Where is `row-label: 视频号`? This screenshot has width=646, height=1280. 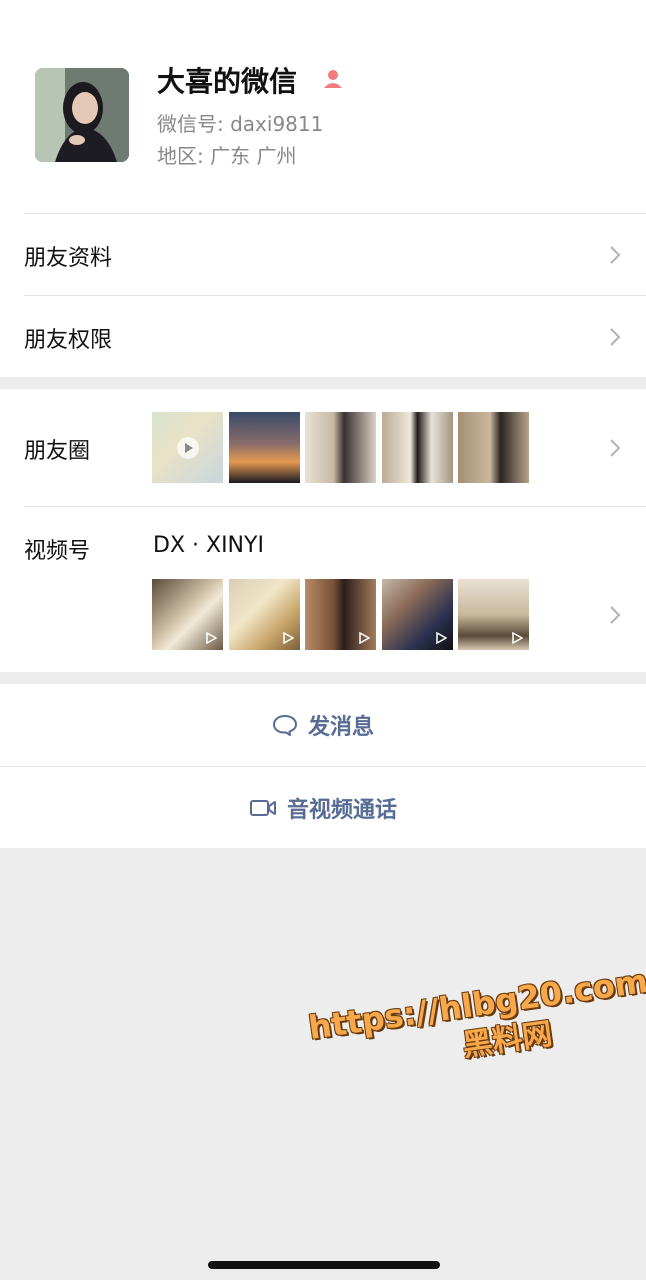 row-label: 视频号 is located at coordinates (57, 551).